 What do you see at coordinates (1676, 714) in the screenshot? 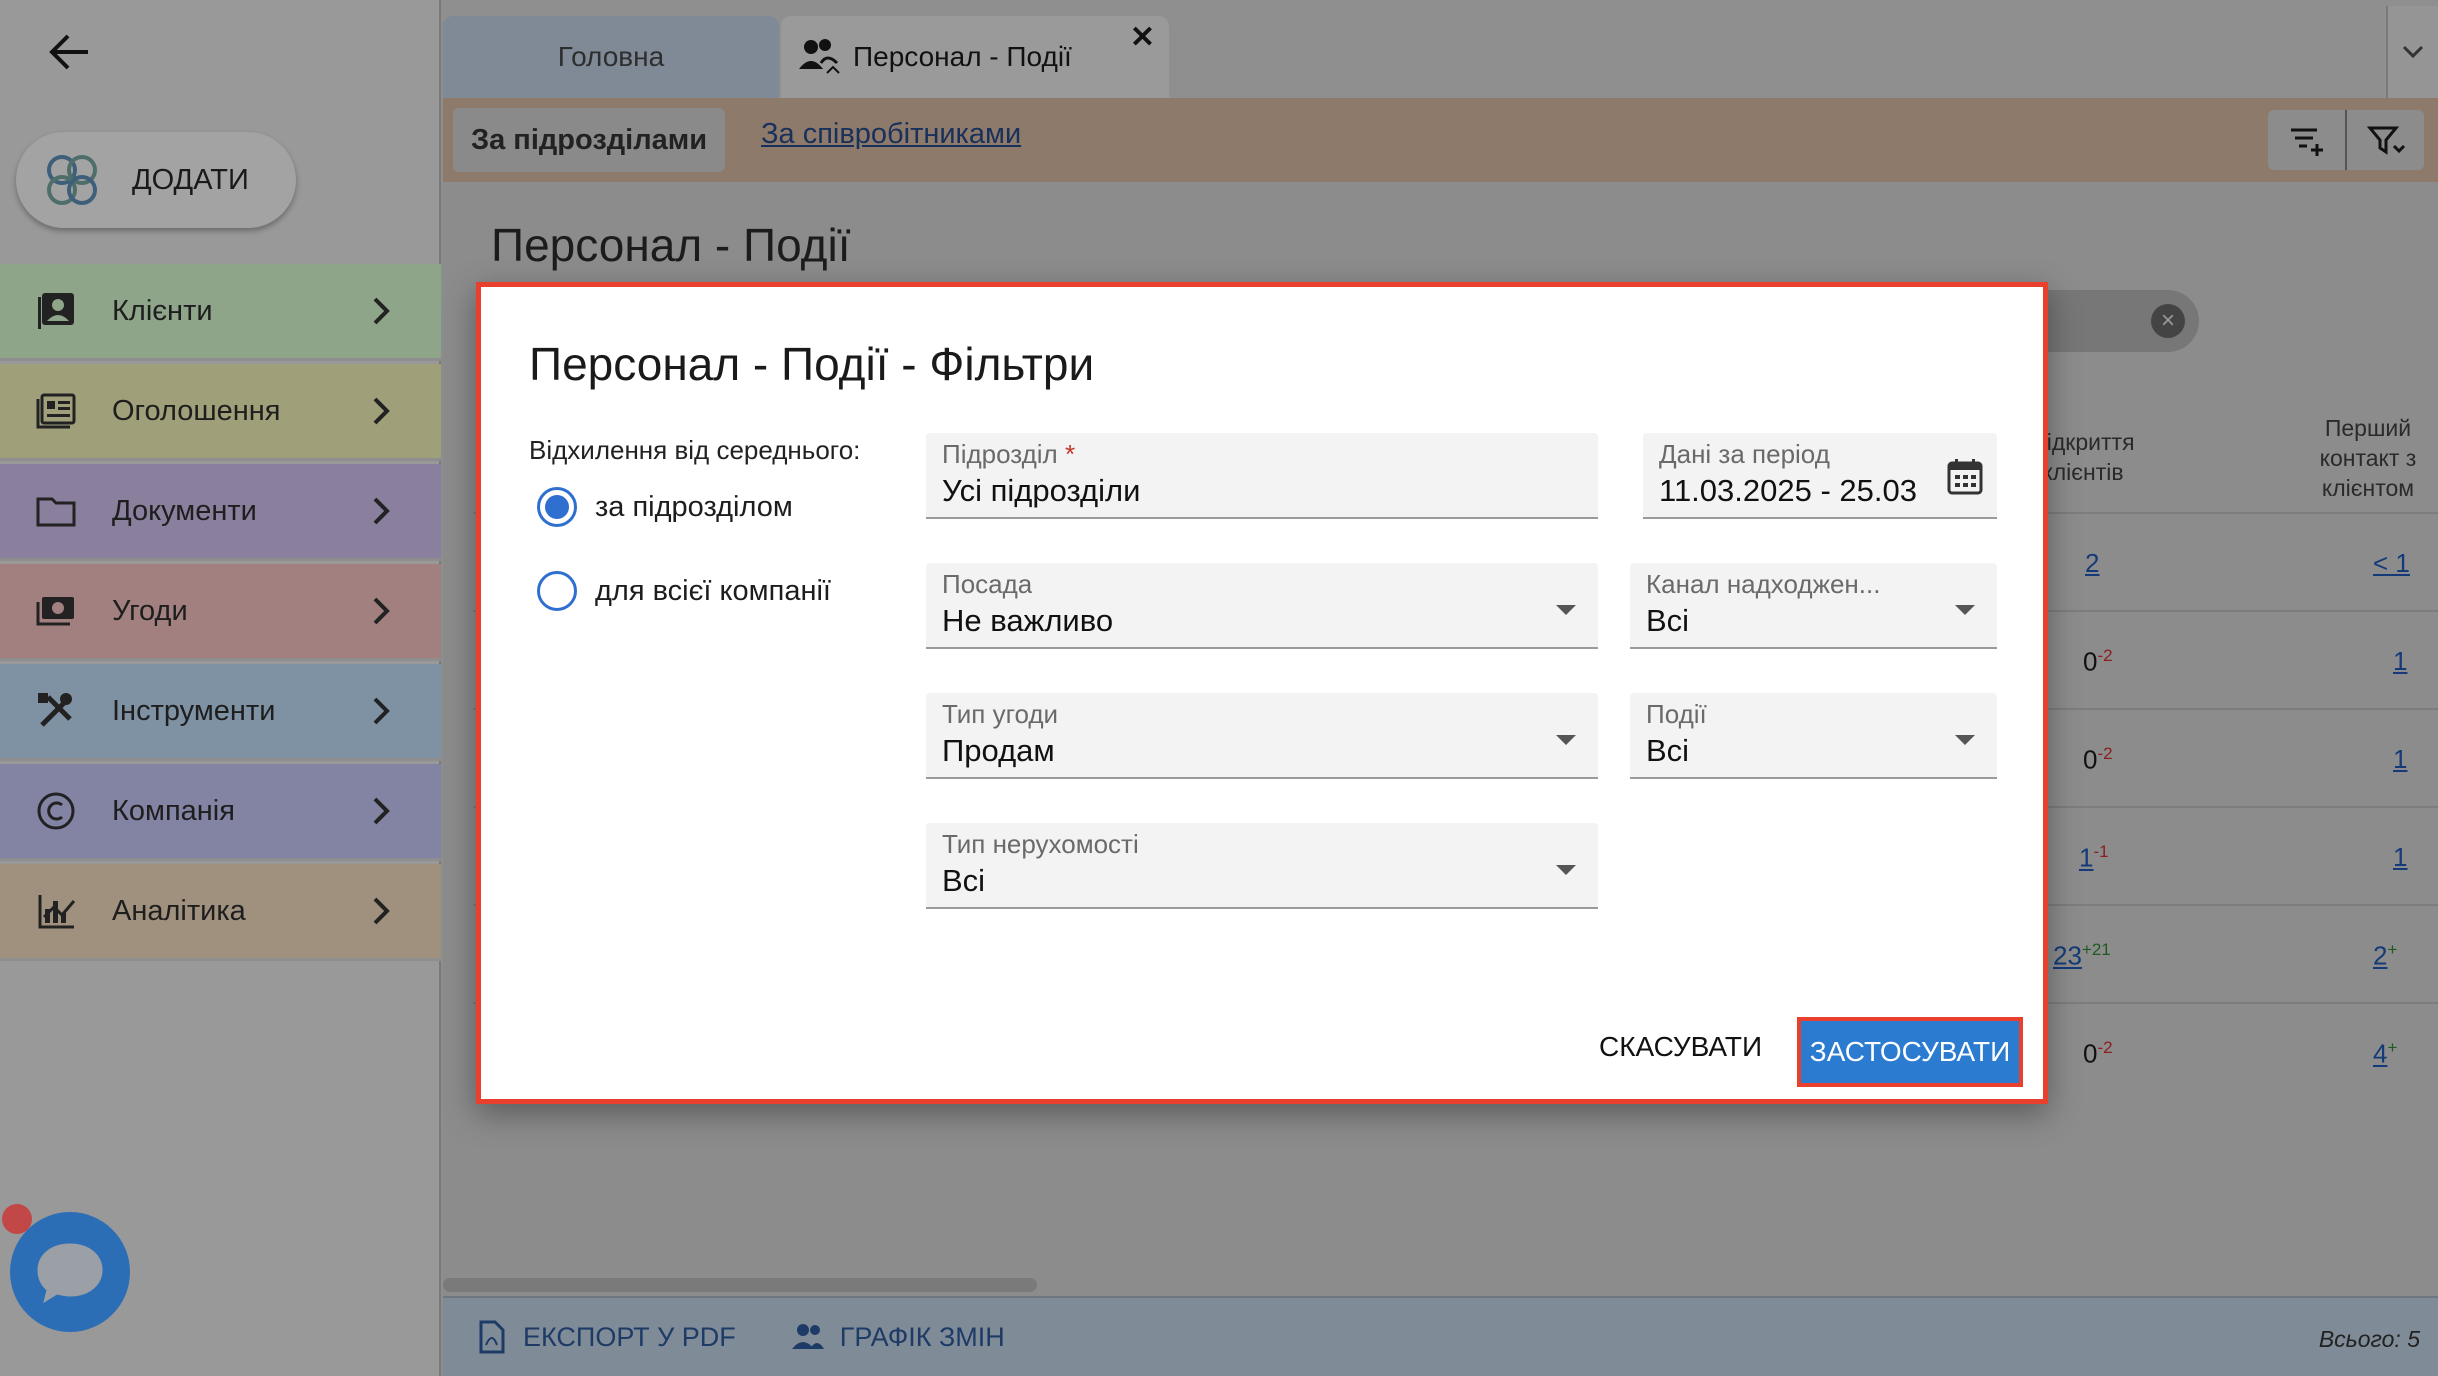
I see `events-label: Події` at bounding box center [1676, 714].